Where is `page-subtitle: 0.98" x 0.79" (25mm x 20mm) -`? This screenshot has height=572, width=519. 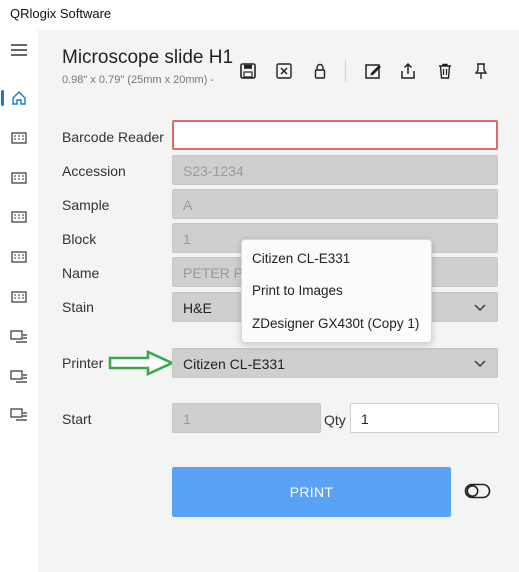 page-subtitle: 0.98" x 0.79" (25mm x 20mm) - is located at coordinates (138, 80).